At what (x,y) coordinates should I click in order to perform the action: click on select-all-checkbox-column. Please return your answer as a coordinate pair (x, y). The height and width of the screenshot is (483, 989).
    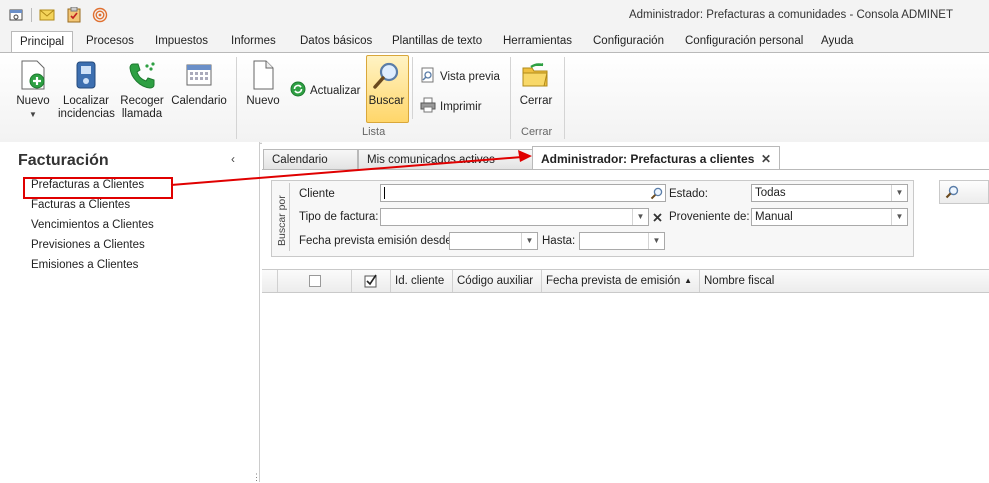
    Looking at the image, I should click on (315, 281).